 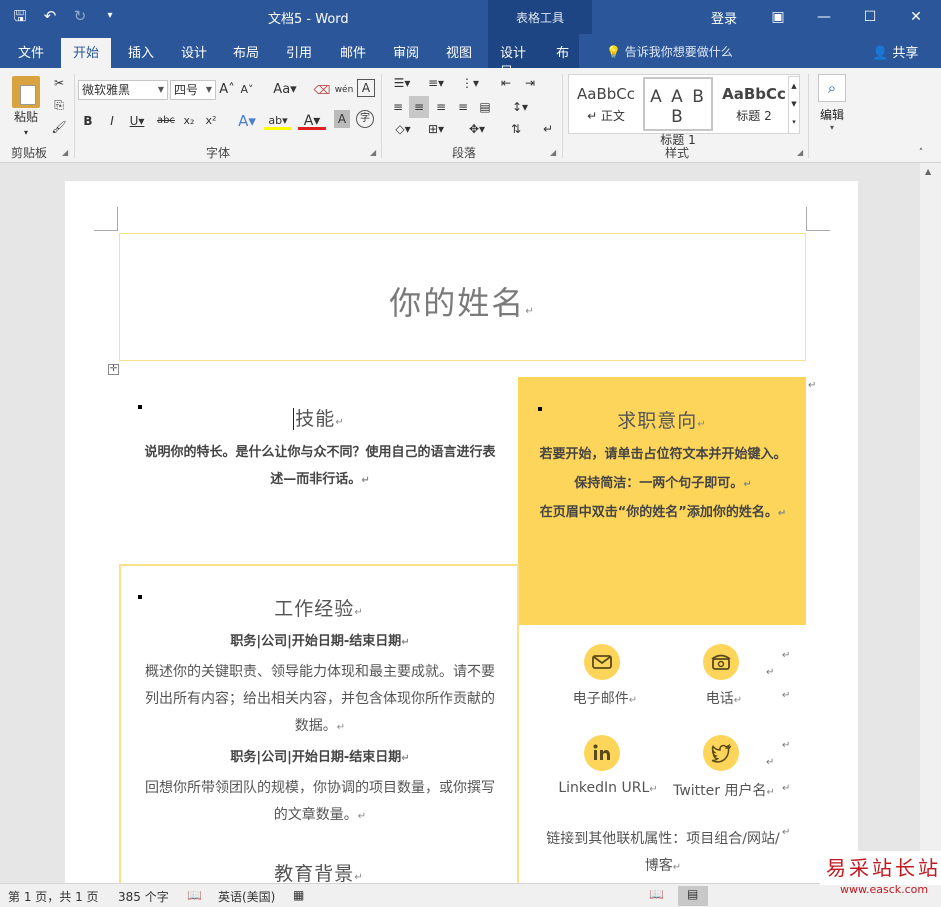 What do you see at coordinates (824, 17) in the screenshot?
I see `minimize-icon: —` at bounding box center [824, 17].